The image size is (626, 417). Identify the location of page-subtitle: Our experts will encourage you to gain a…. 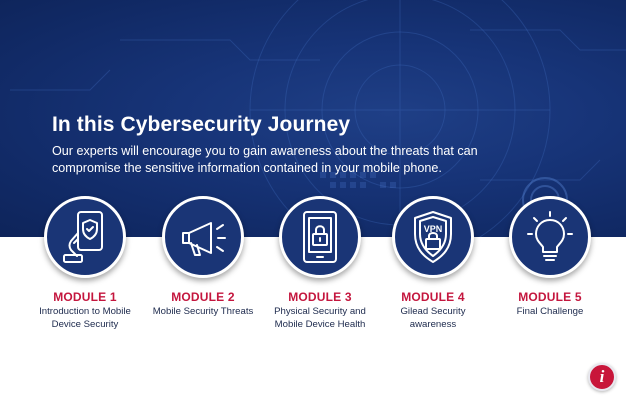
(265, 159).